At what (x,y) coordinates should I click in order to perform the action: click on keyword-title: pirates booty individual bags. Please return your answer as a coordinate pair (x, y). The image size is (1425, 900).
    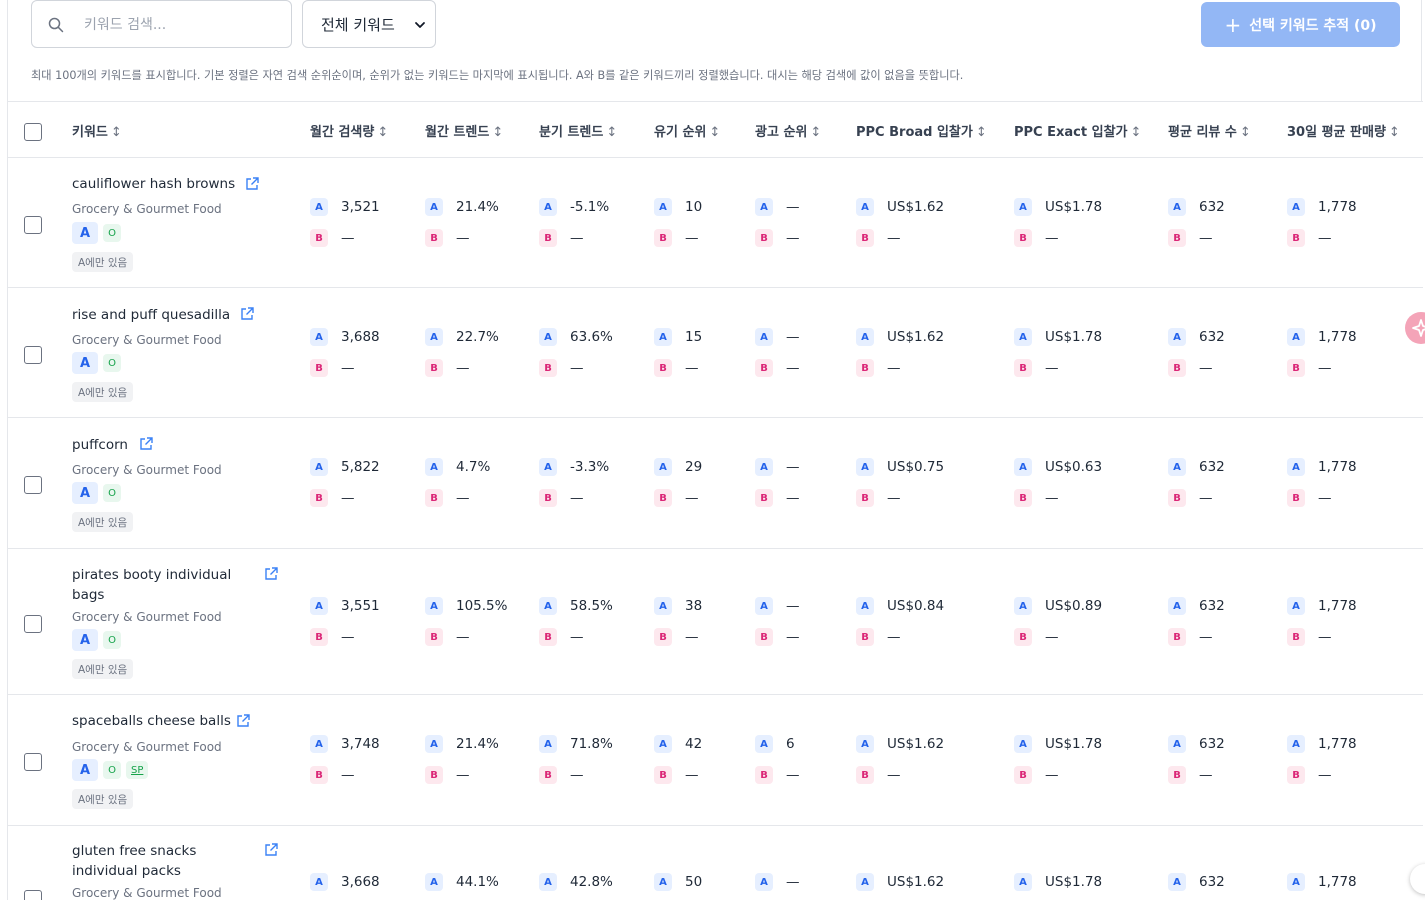
    Looking at the image, I should click on (152, 585).